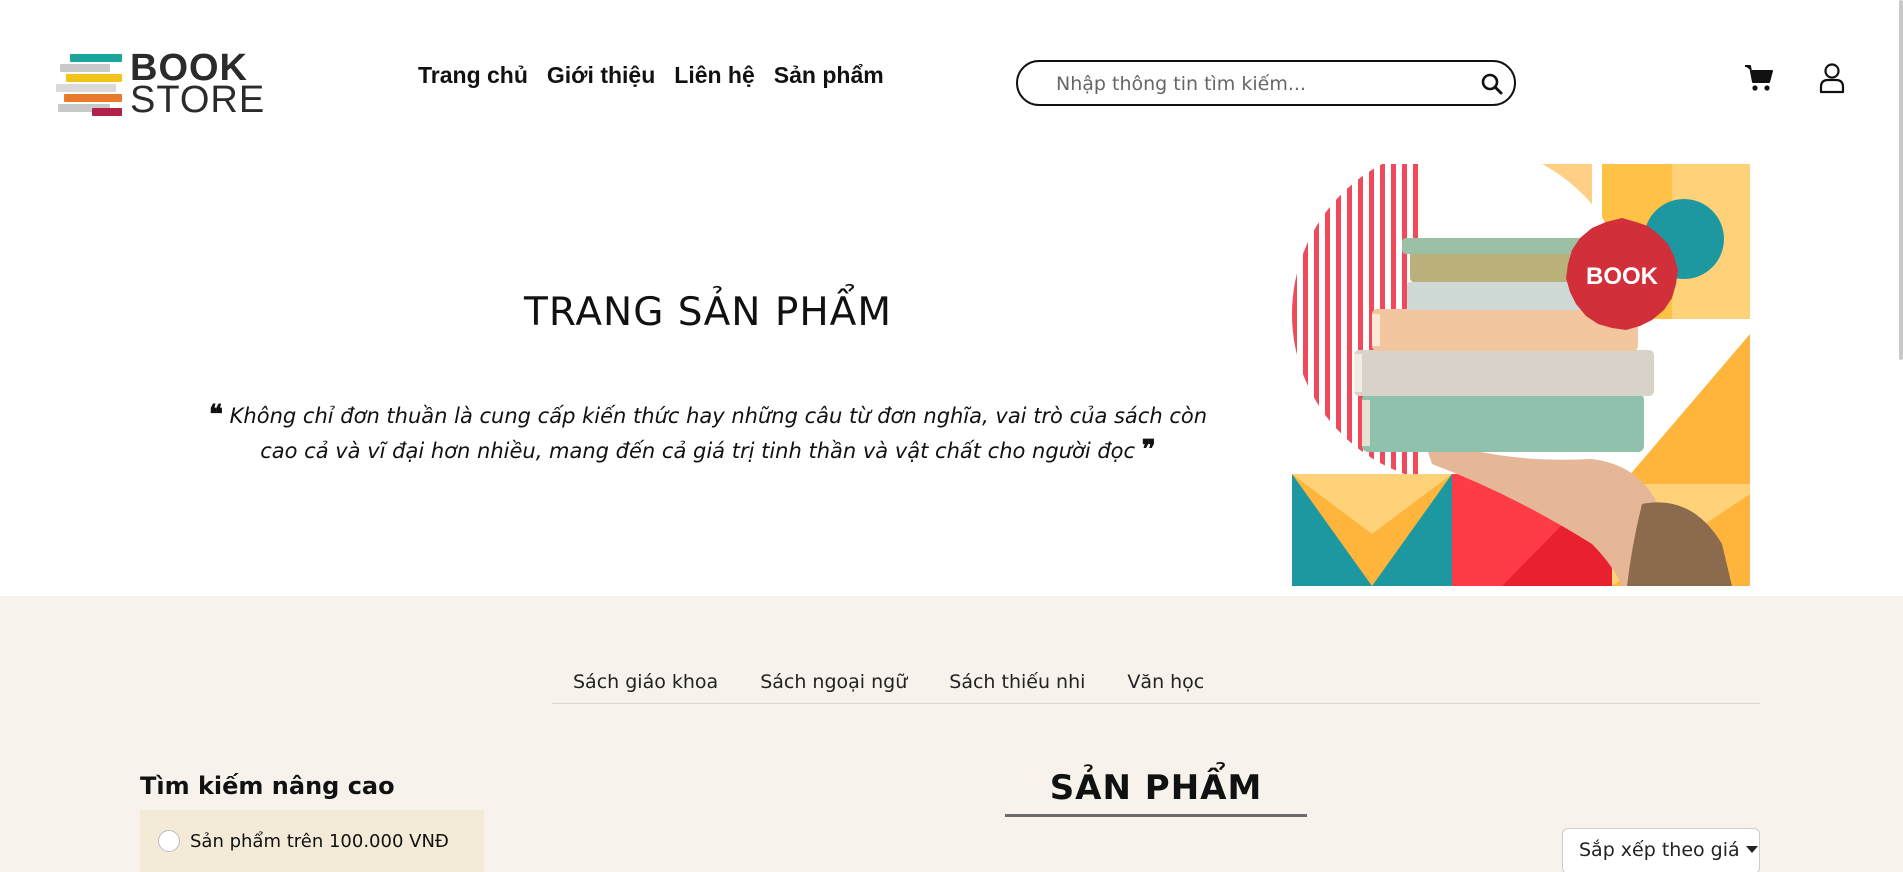 Image resolution: width=1903 pixels, height=872 pixels. Describe the element at coordinates (1017, 686) in the screenshot. I see `tab-children: Sách thiếu nhi` at that location.